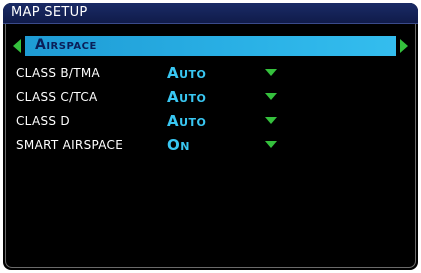 The width and height of the screenshot is (421, 273). Describe the element at coordinates (49, 12) in the screenshot. I see `window-title: MAP SETUP` at that location.